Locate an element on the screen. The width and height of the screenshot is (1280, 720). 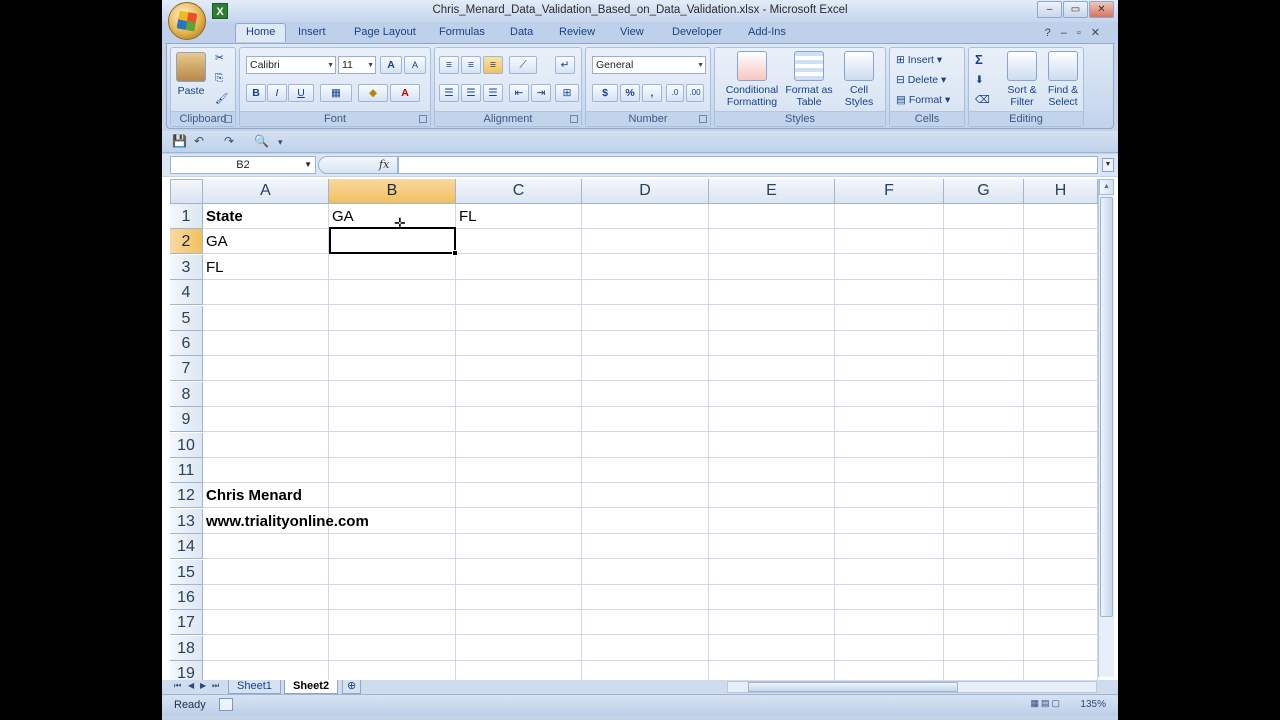
tab-add-ins: Add-Ins is located at coordinates (767, 32).